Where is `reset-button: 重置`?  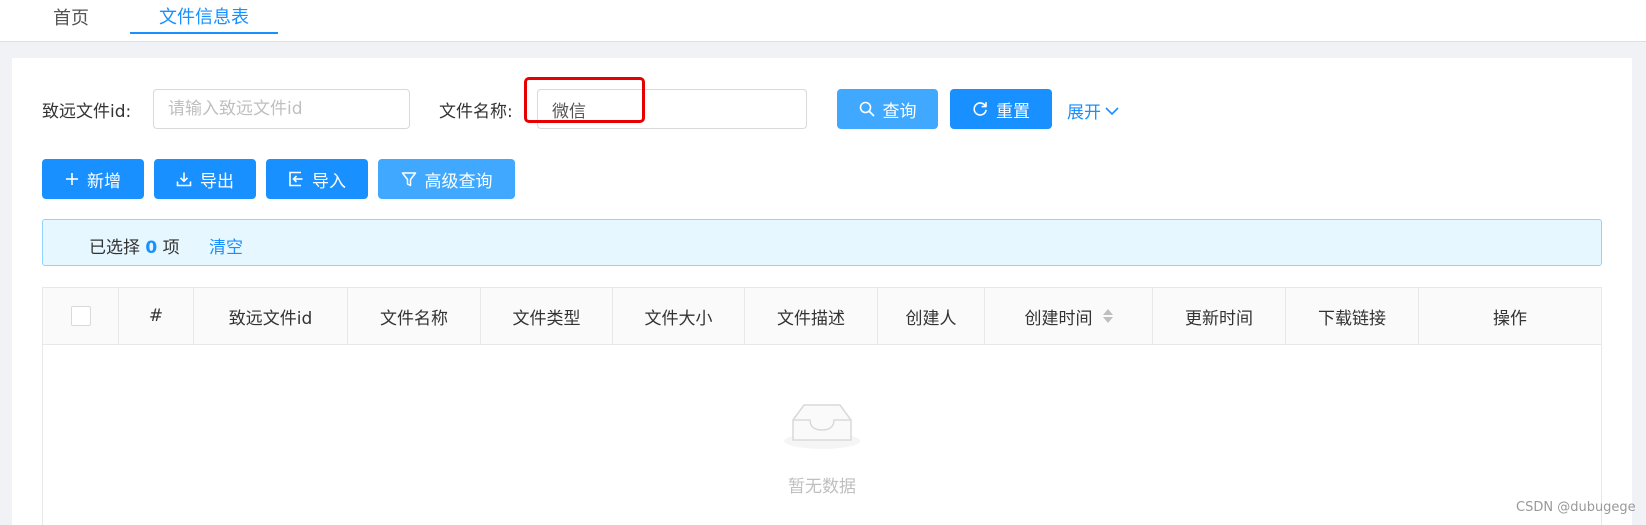 reset-button: 重置 is located at coordinates (1001, 109).